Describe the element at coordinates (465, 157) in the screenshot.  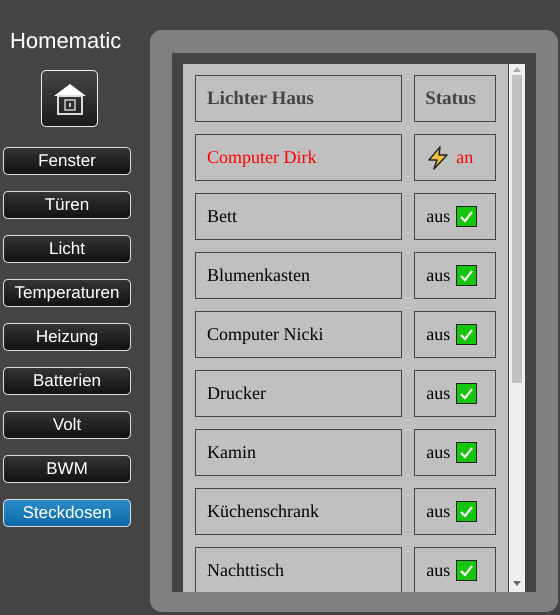
I see `status-text: an` at that location.